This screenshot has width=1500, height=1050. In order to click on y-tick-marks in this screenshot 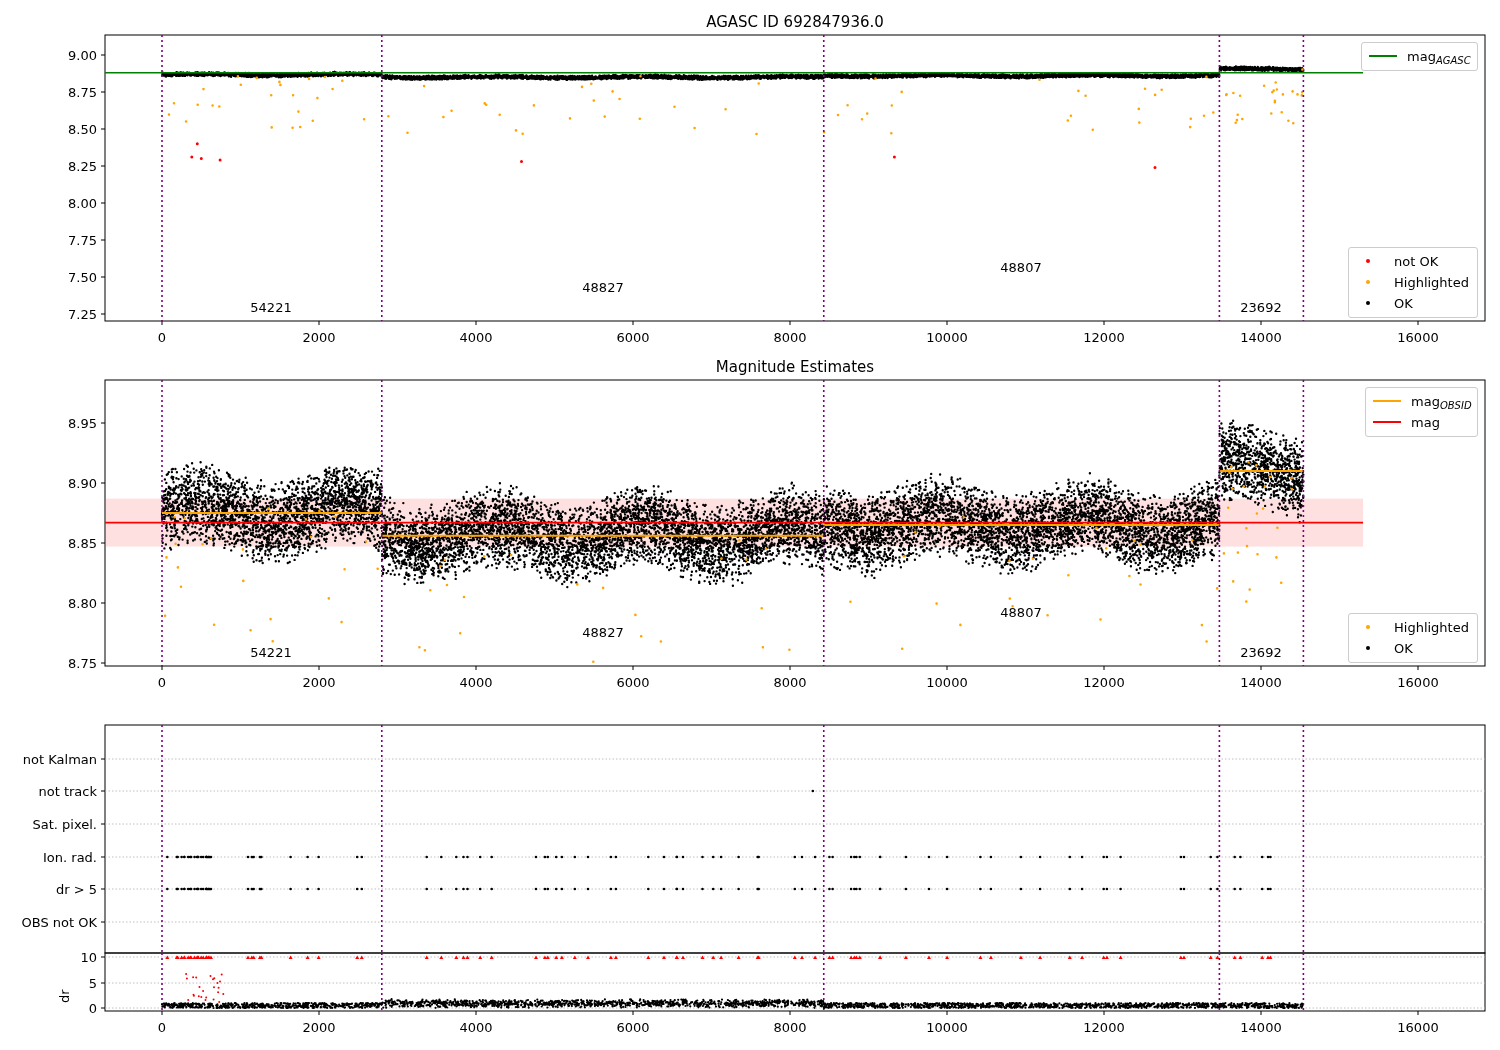, I will do `click(103, 982)`.